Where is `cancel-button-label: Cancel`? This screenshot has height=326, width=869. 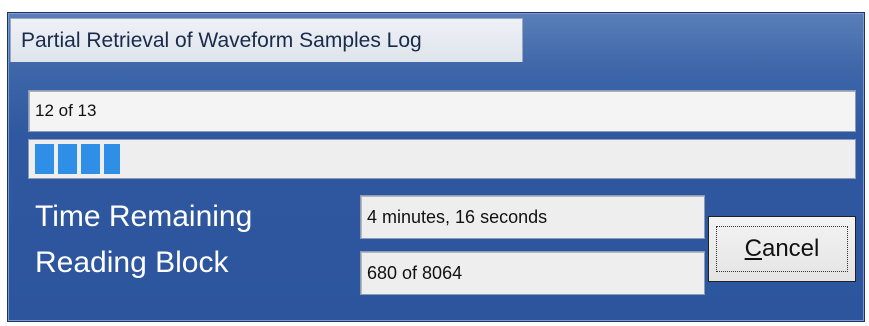 cancel-button-label: Cancel is located at coordinates (782, 248).